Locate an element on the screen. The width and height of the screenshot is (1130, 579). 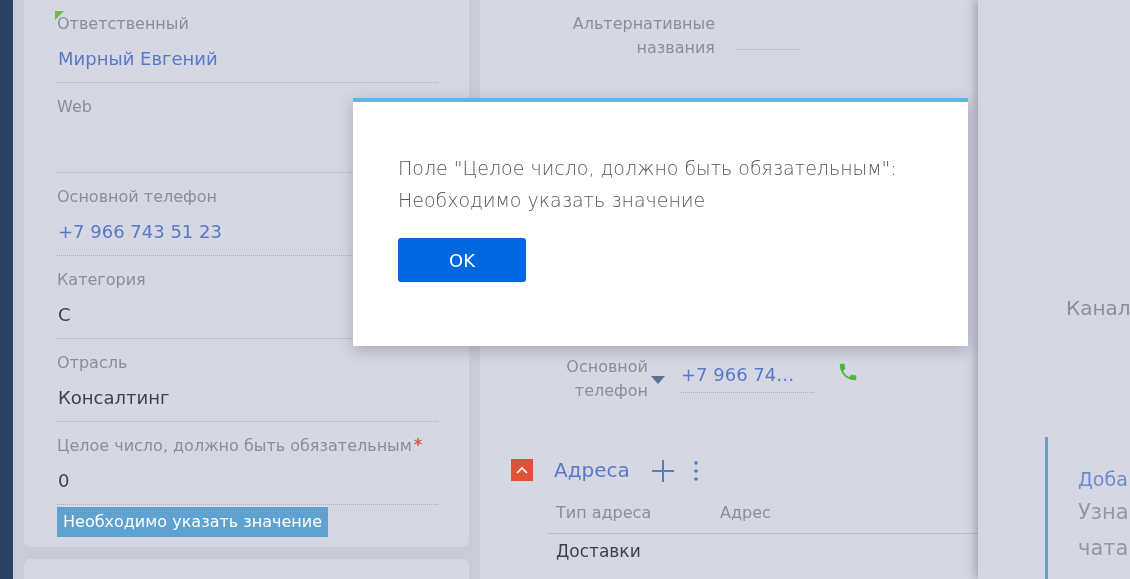
add-icon is located at coordinates (662, 470).